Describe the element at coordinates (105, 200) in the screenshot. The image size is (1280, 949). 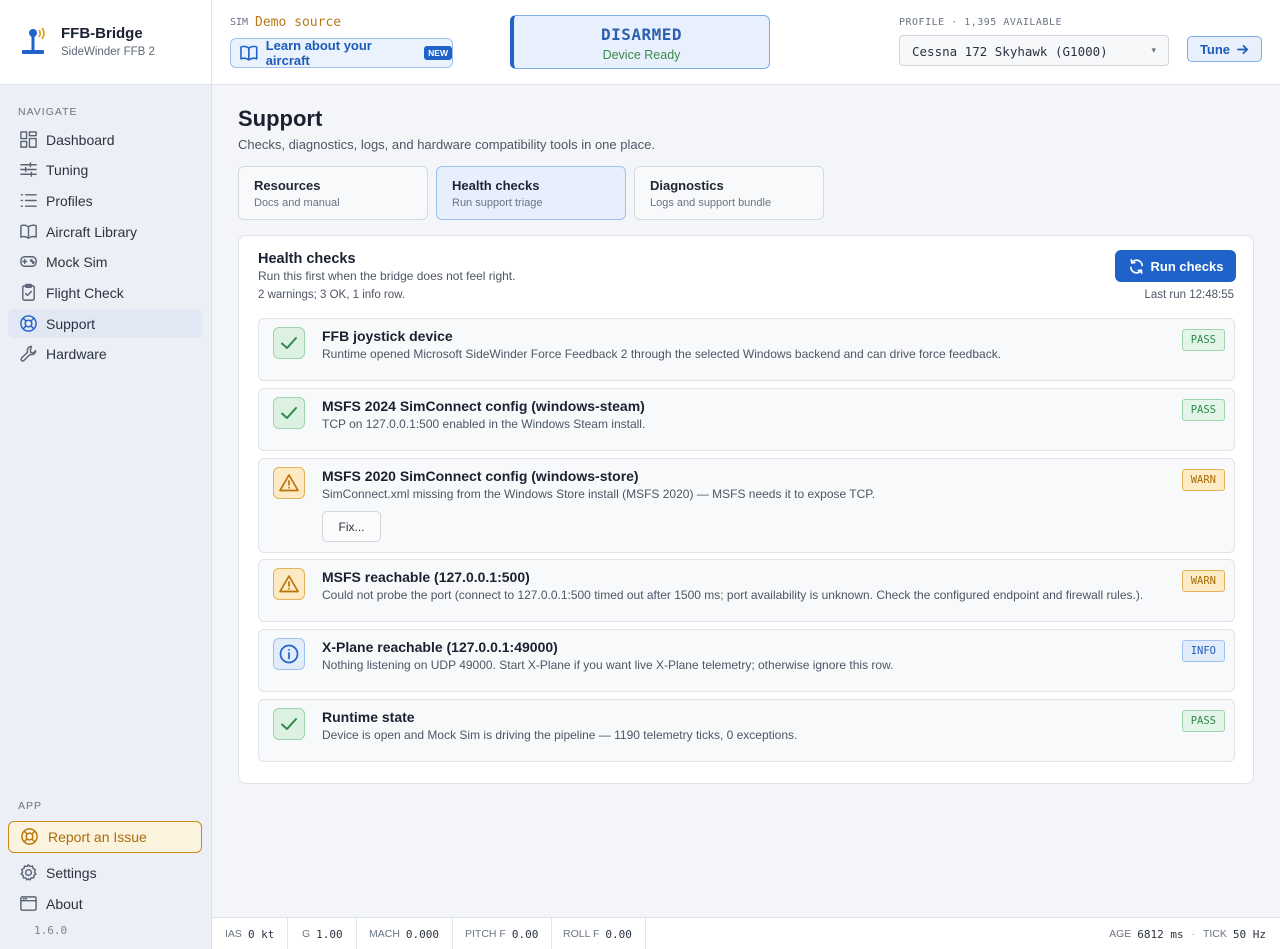
I see `sidebar-item-profiles: Profiles` at that location.